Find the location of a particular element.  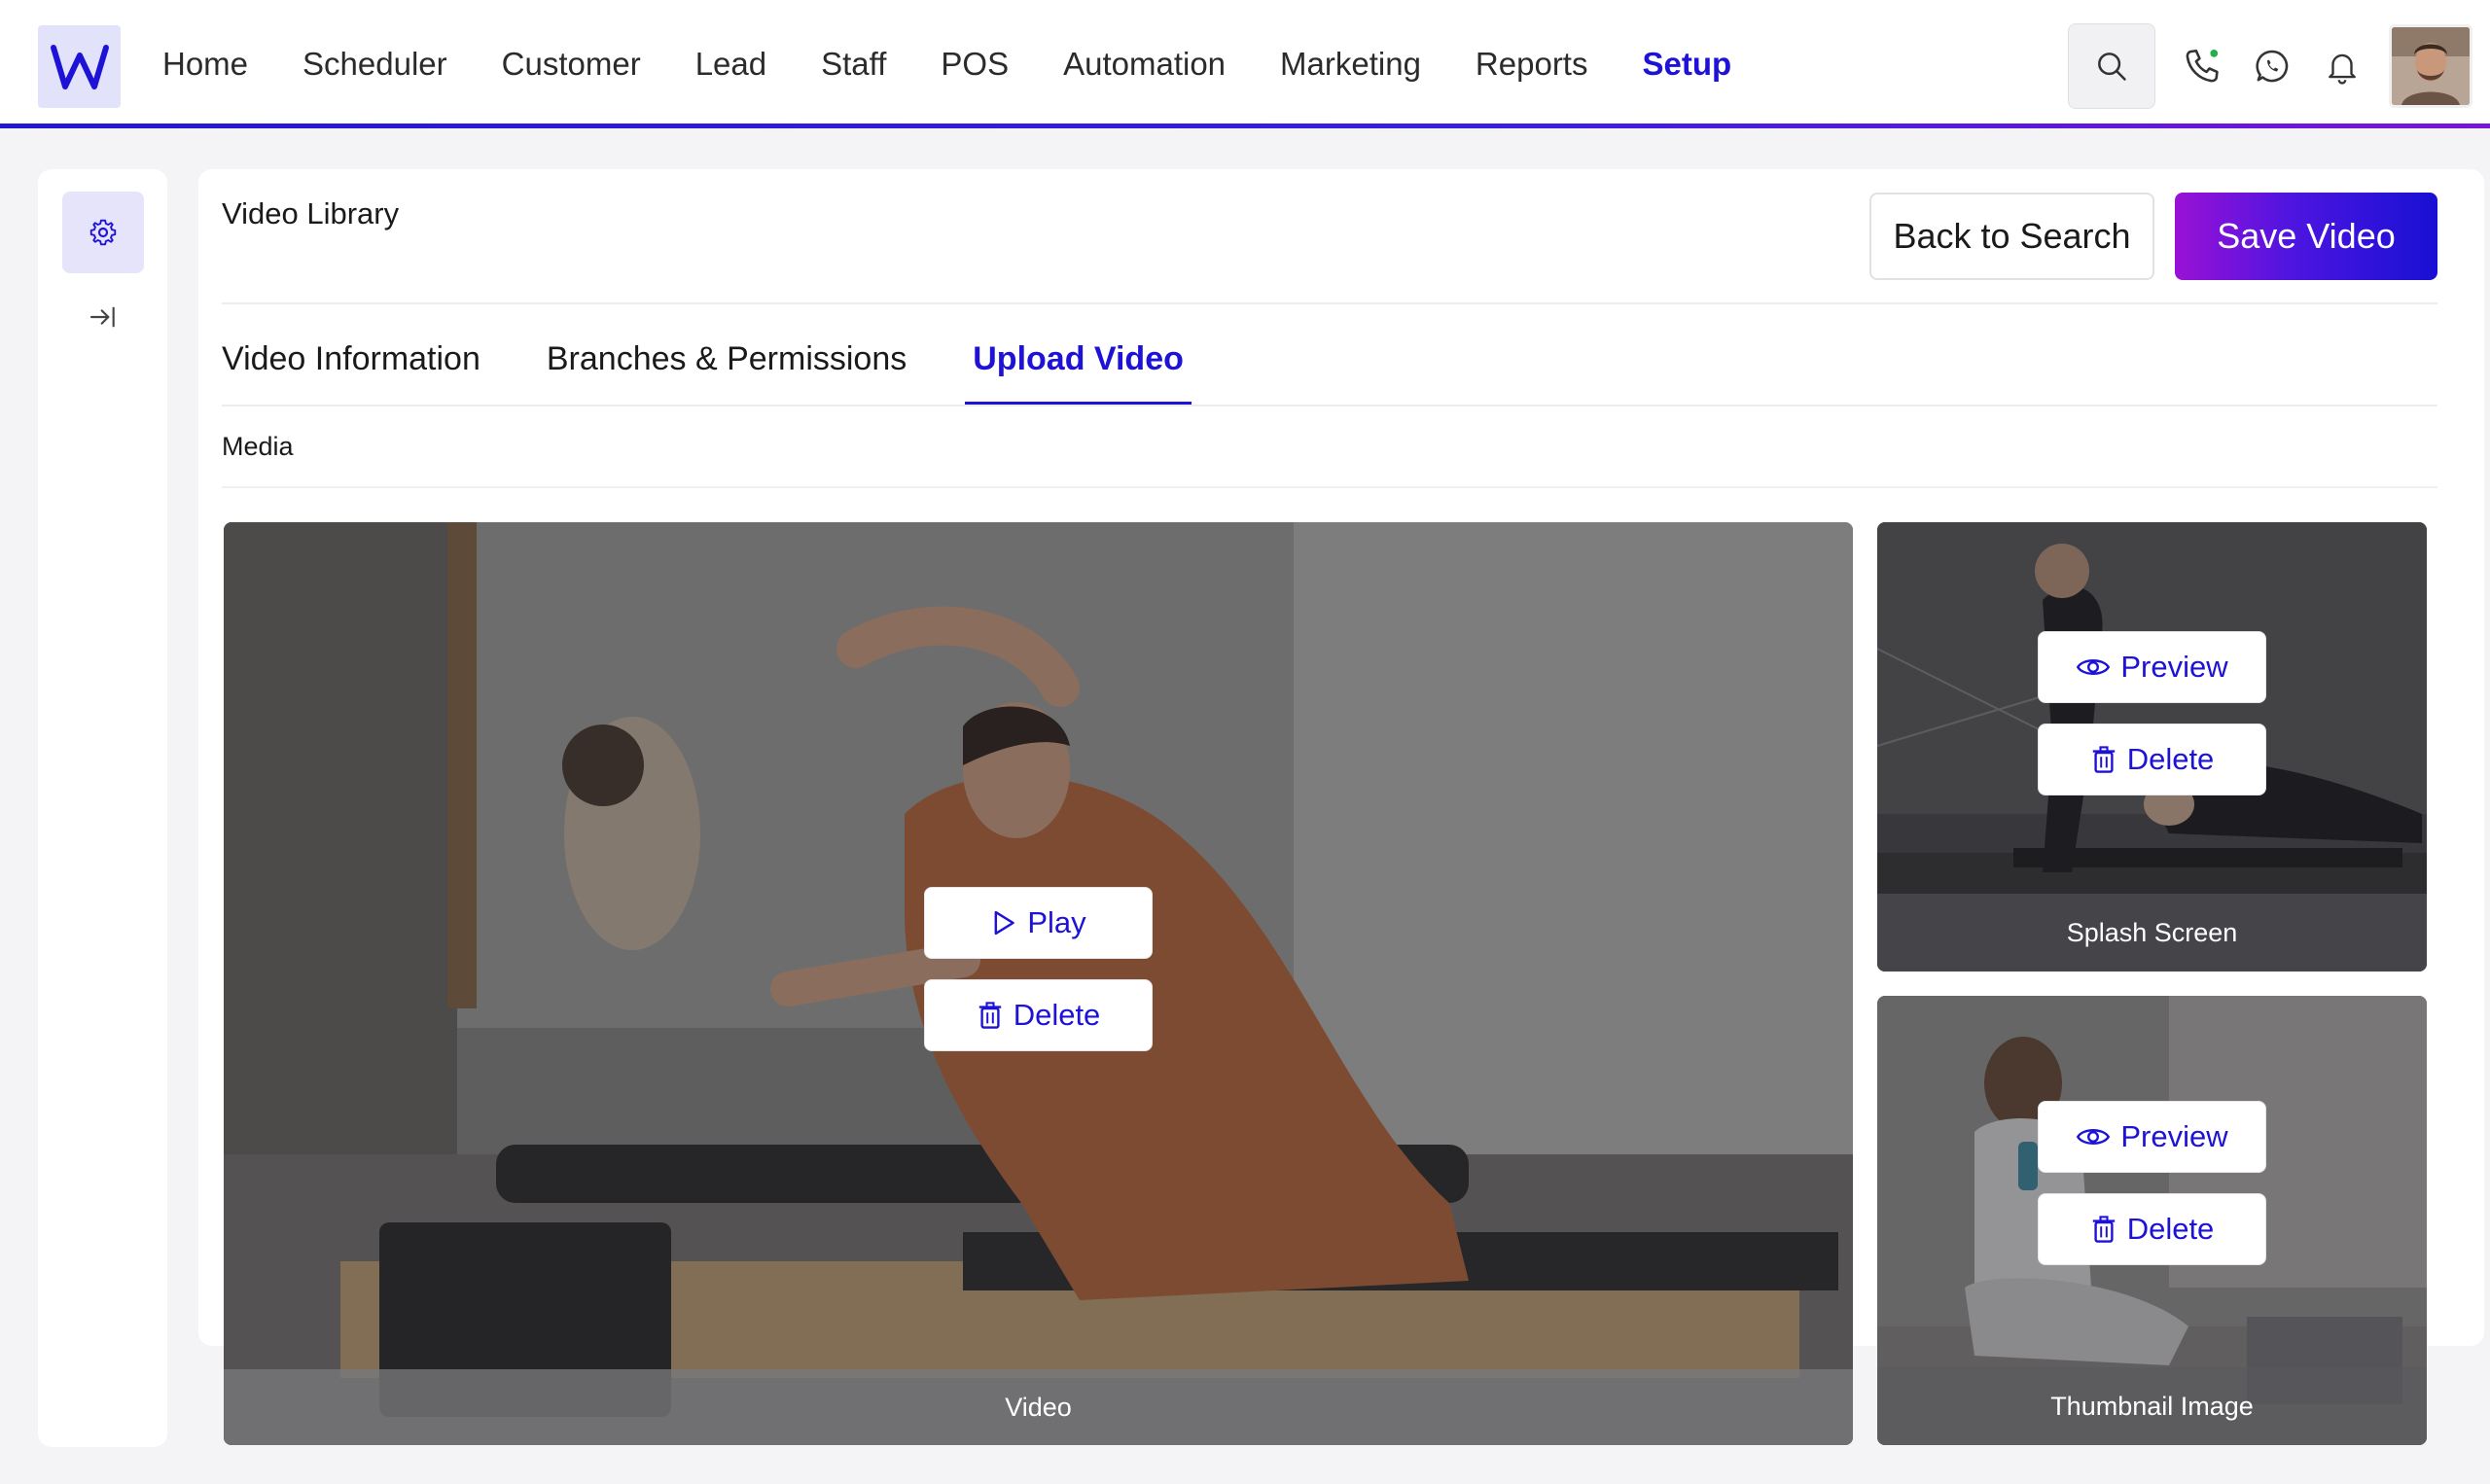

tab-video-information: Video Information is located at coordinates (351, 369).